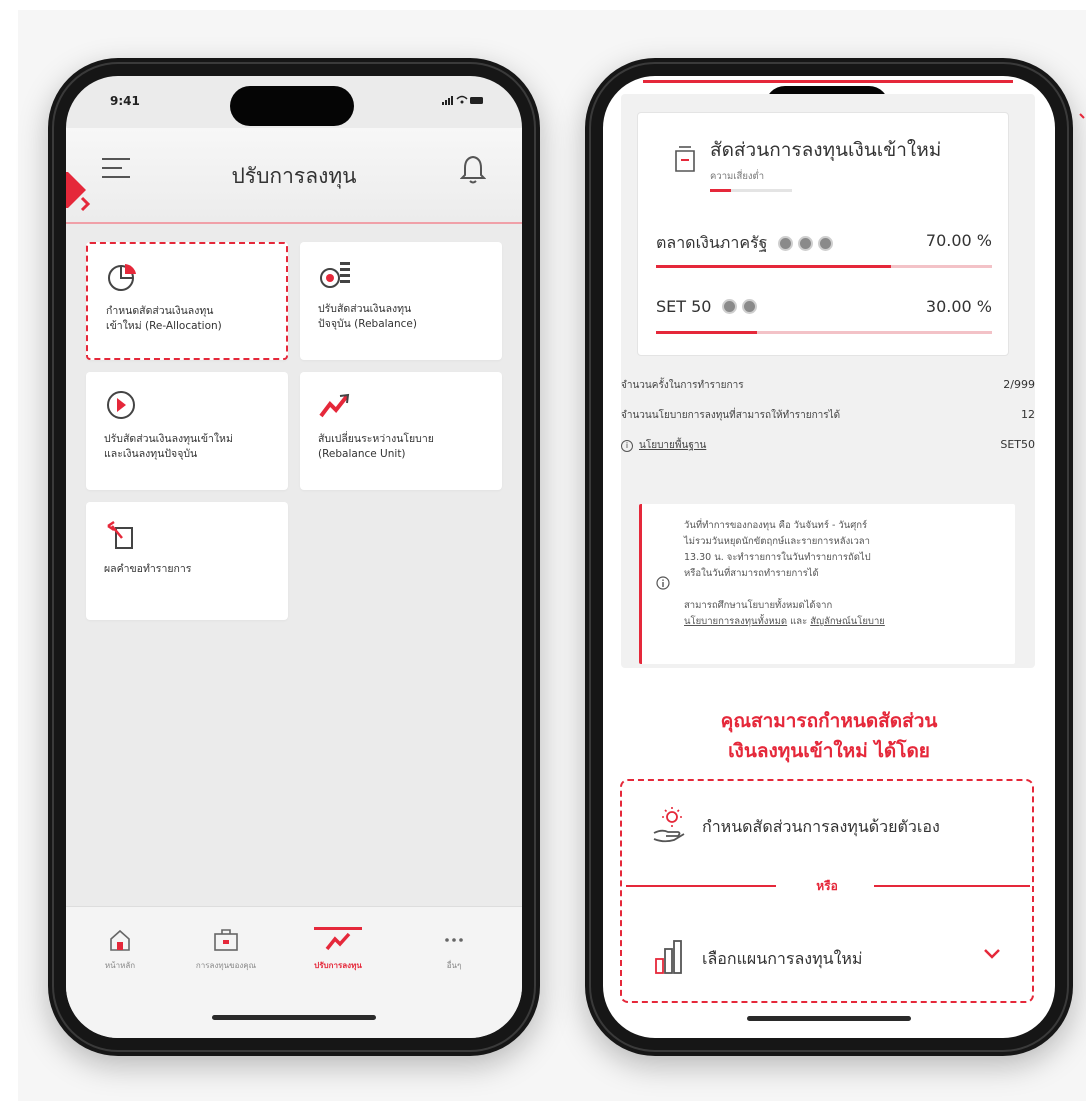  What do you see at coordinates (663, 583) in the screenshot?
I see `info-icon` at bounding box center [663, 583].